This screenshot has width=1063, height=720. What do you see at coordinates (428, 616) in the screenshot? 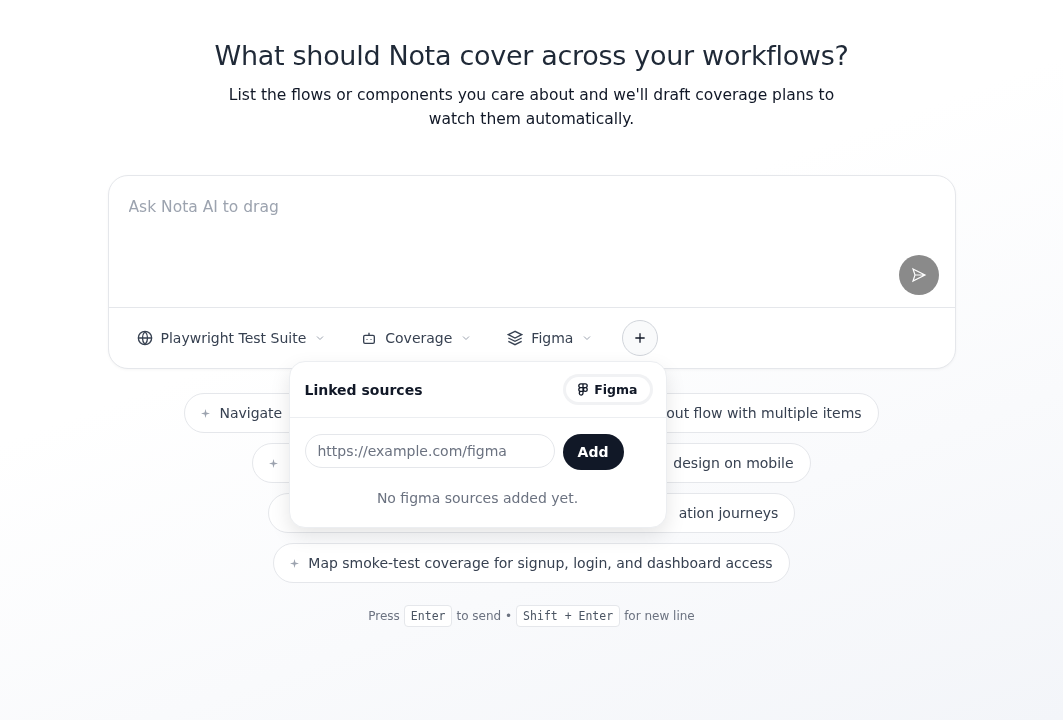
I see `key-hint: Enter` at bounding box center [428, 616].